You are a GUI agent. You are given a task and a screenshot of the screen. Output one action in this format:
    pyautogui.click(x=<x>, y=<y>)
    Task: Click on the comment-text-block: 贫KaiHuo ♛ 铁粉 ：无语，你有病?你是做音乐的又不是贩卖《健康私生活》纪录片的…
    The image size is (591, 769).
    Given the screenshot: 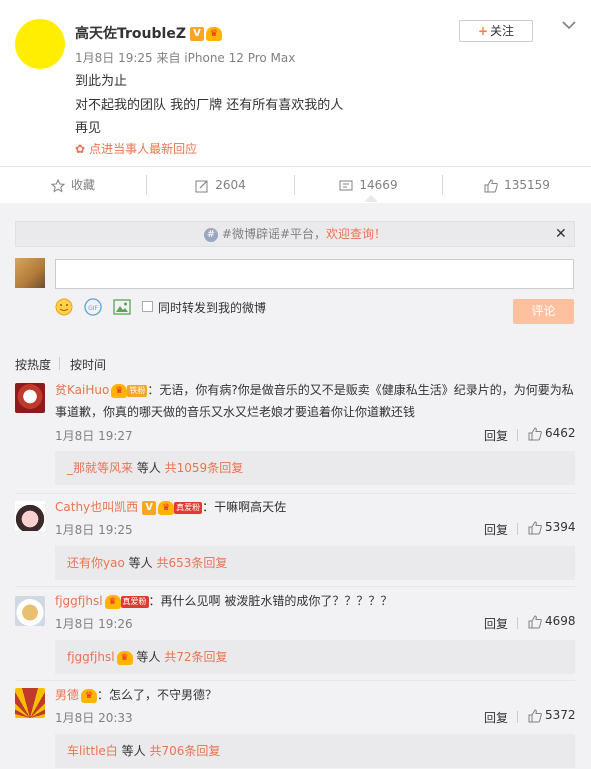 What is the action you would take?
    pyautogui.click(x=315, y=401)
    